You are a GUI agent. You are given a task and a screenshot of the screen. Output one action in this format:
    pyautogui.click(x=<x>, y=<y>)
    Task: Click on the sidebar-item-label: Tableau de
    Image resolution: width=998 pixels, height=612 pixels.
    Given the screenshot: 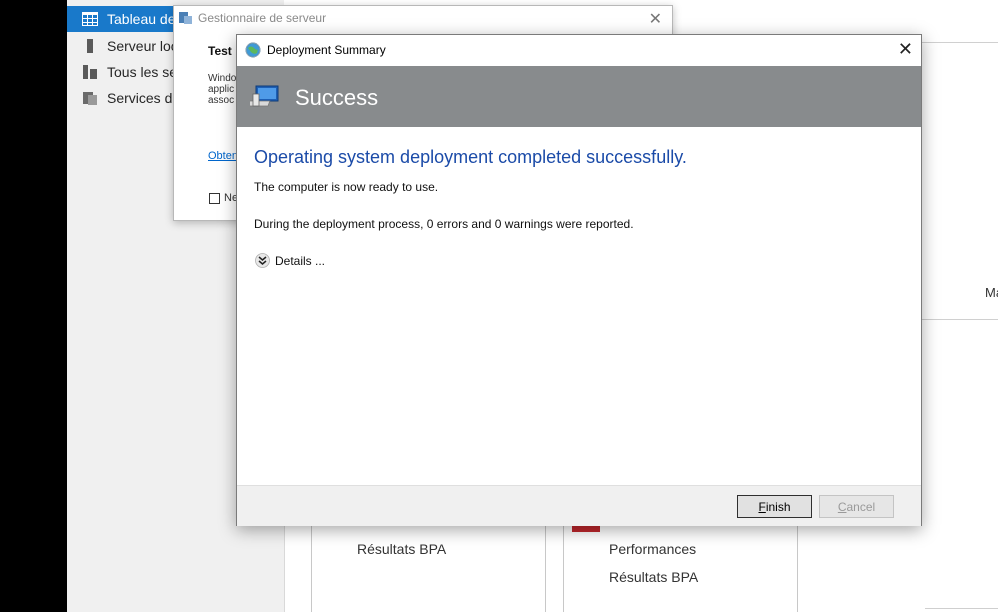 What is the action you would take?
    pyautogui.click(x=141, y=19)
    